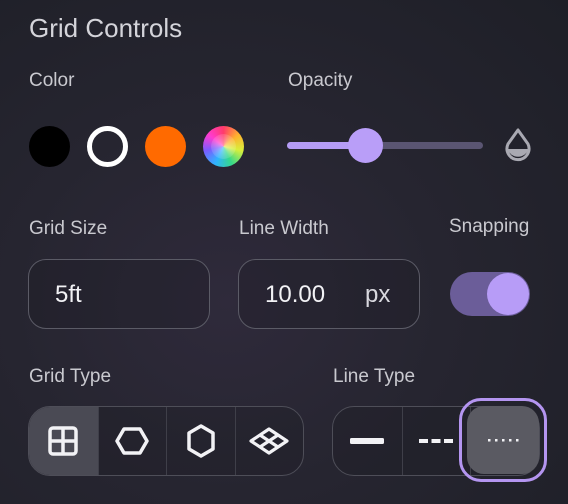  Describe the element at coordinates (489, 226) in the screenshot. I see `snapping-label: Snapping` at that location.